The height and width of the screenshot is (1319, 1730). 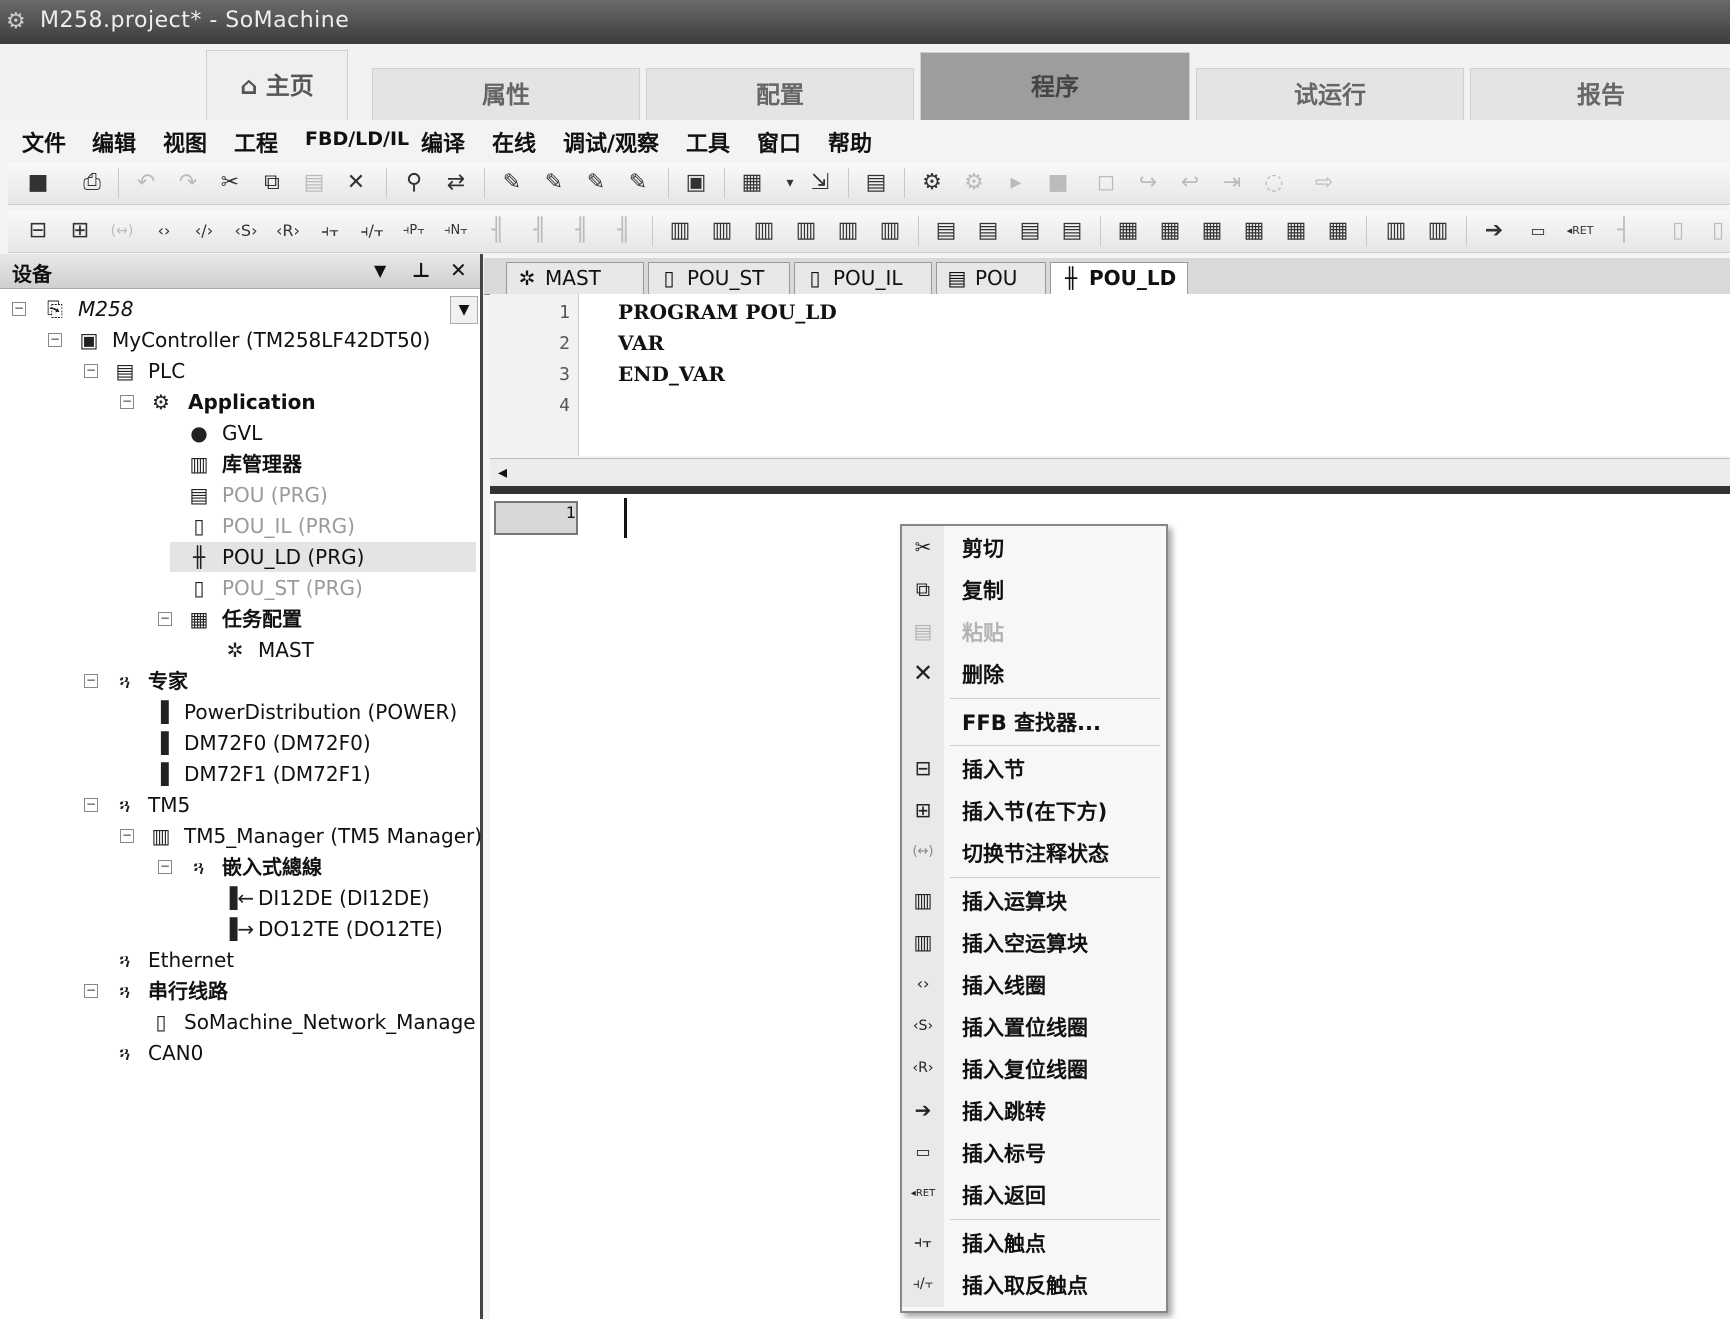 I want to click on negate-icon: ▤, so click(x=1030, y=231).